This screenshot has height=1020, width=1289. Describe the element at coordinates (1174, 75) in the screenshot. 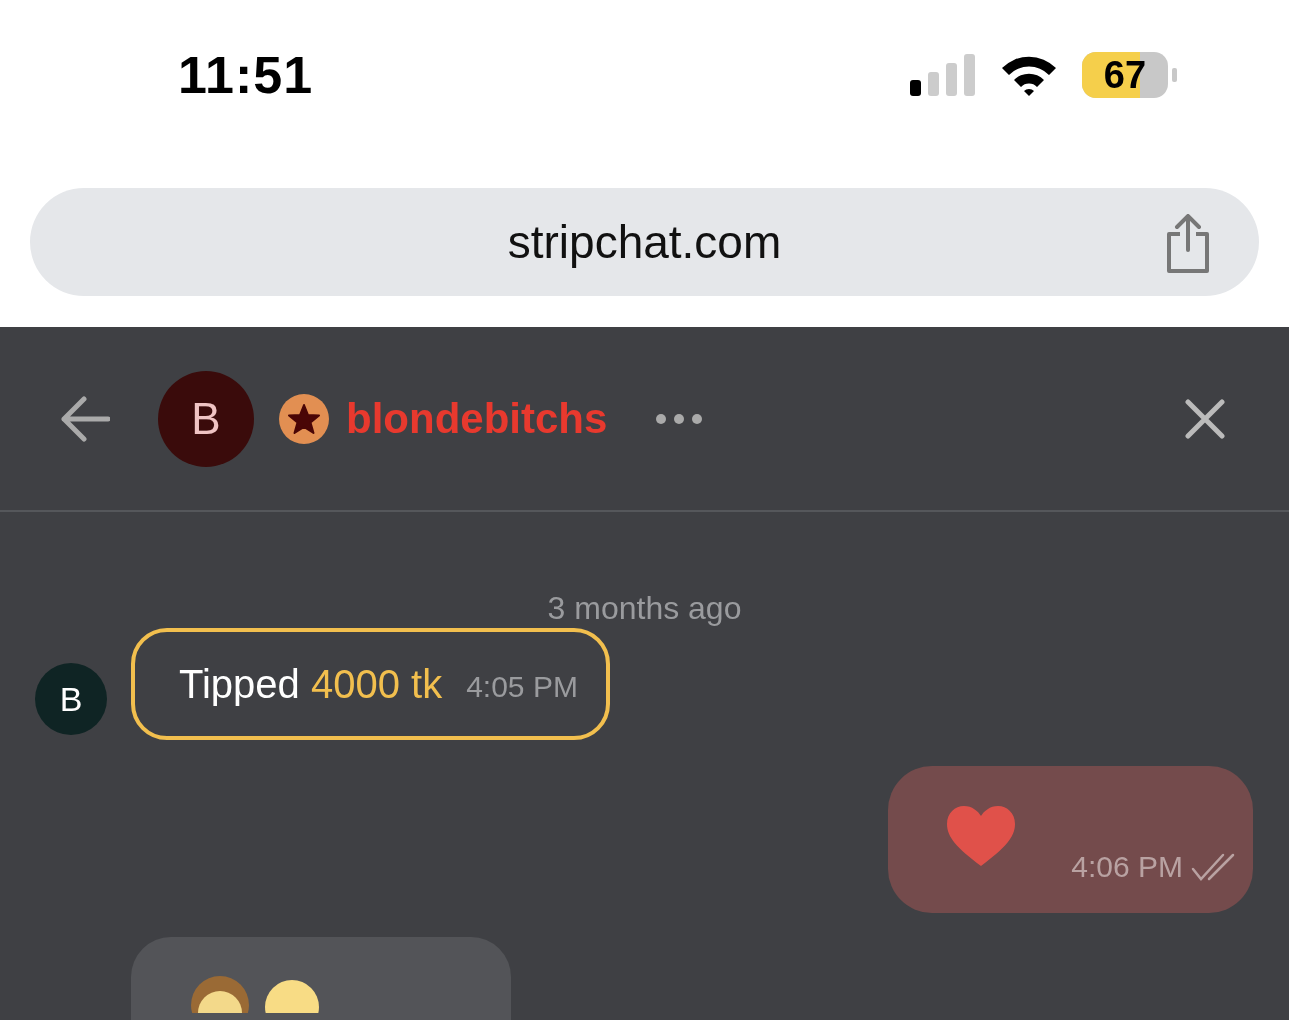

I see `battery-tip-icon` at that location.